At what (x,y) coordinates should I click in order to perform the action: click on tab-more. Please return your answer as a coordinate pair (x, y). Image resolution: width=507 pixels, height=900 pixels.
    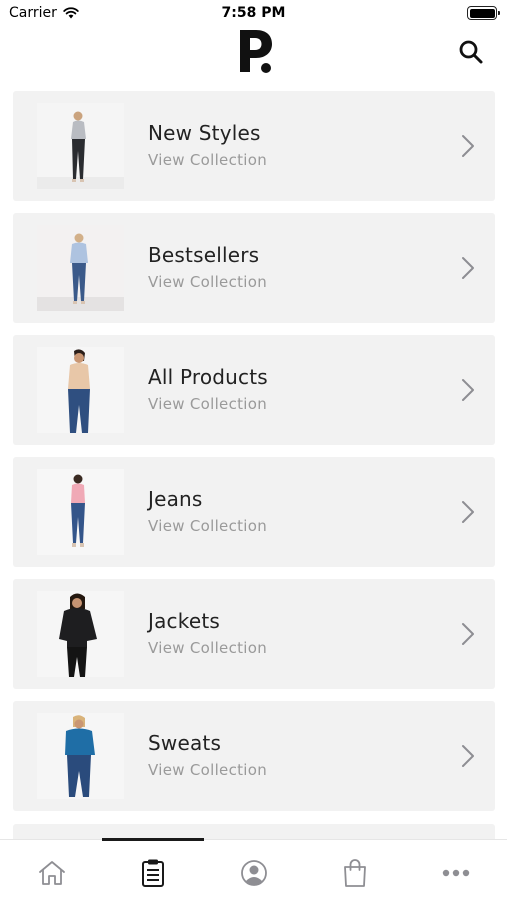
    Looking at the image, I should click on (456, 873).